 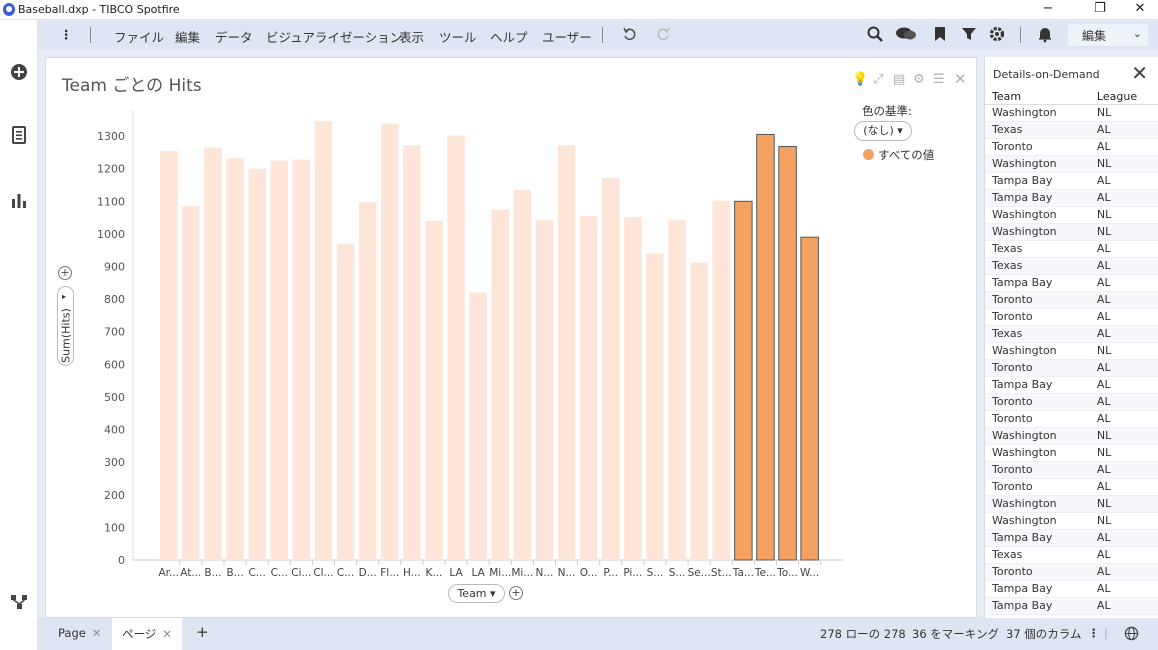 I want to click on close-button: ✕, so click(x=1140, y=10).